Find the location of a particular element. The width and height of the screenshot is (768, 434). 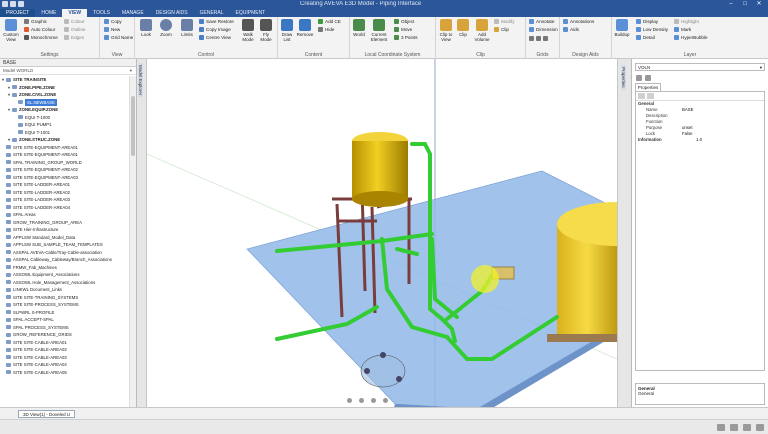

undo-icon is located at coordinates (13, 4).